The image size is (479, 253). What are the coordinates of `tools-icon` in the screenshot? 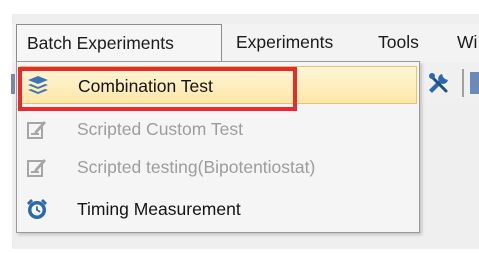 It's located at (439, 83).